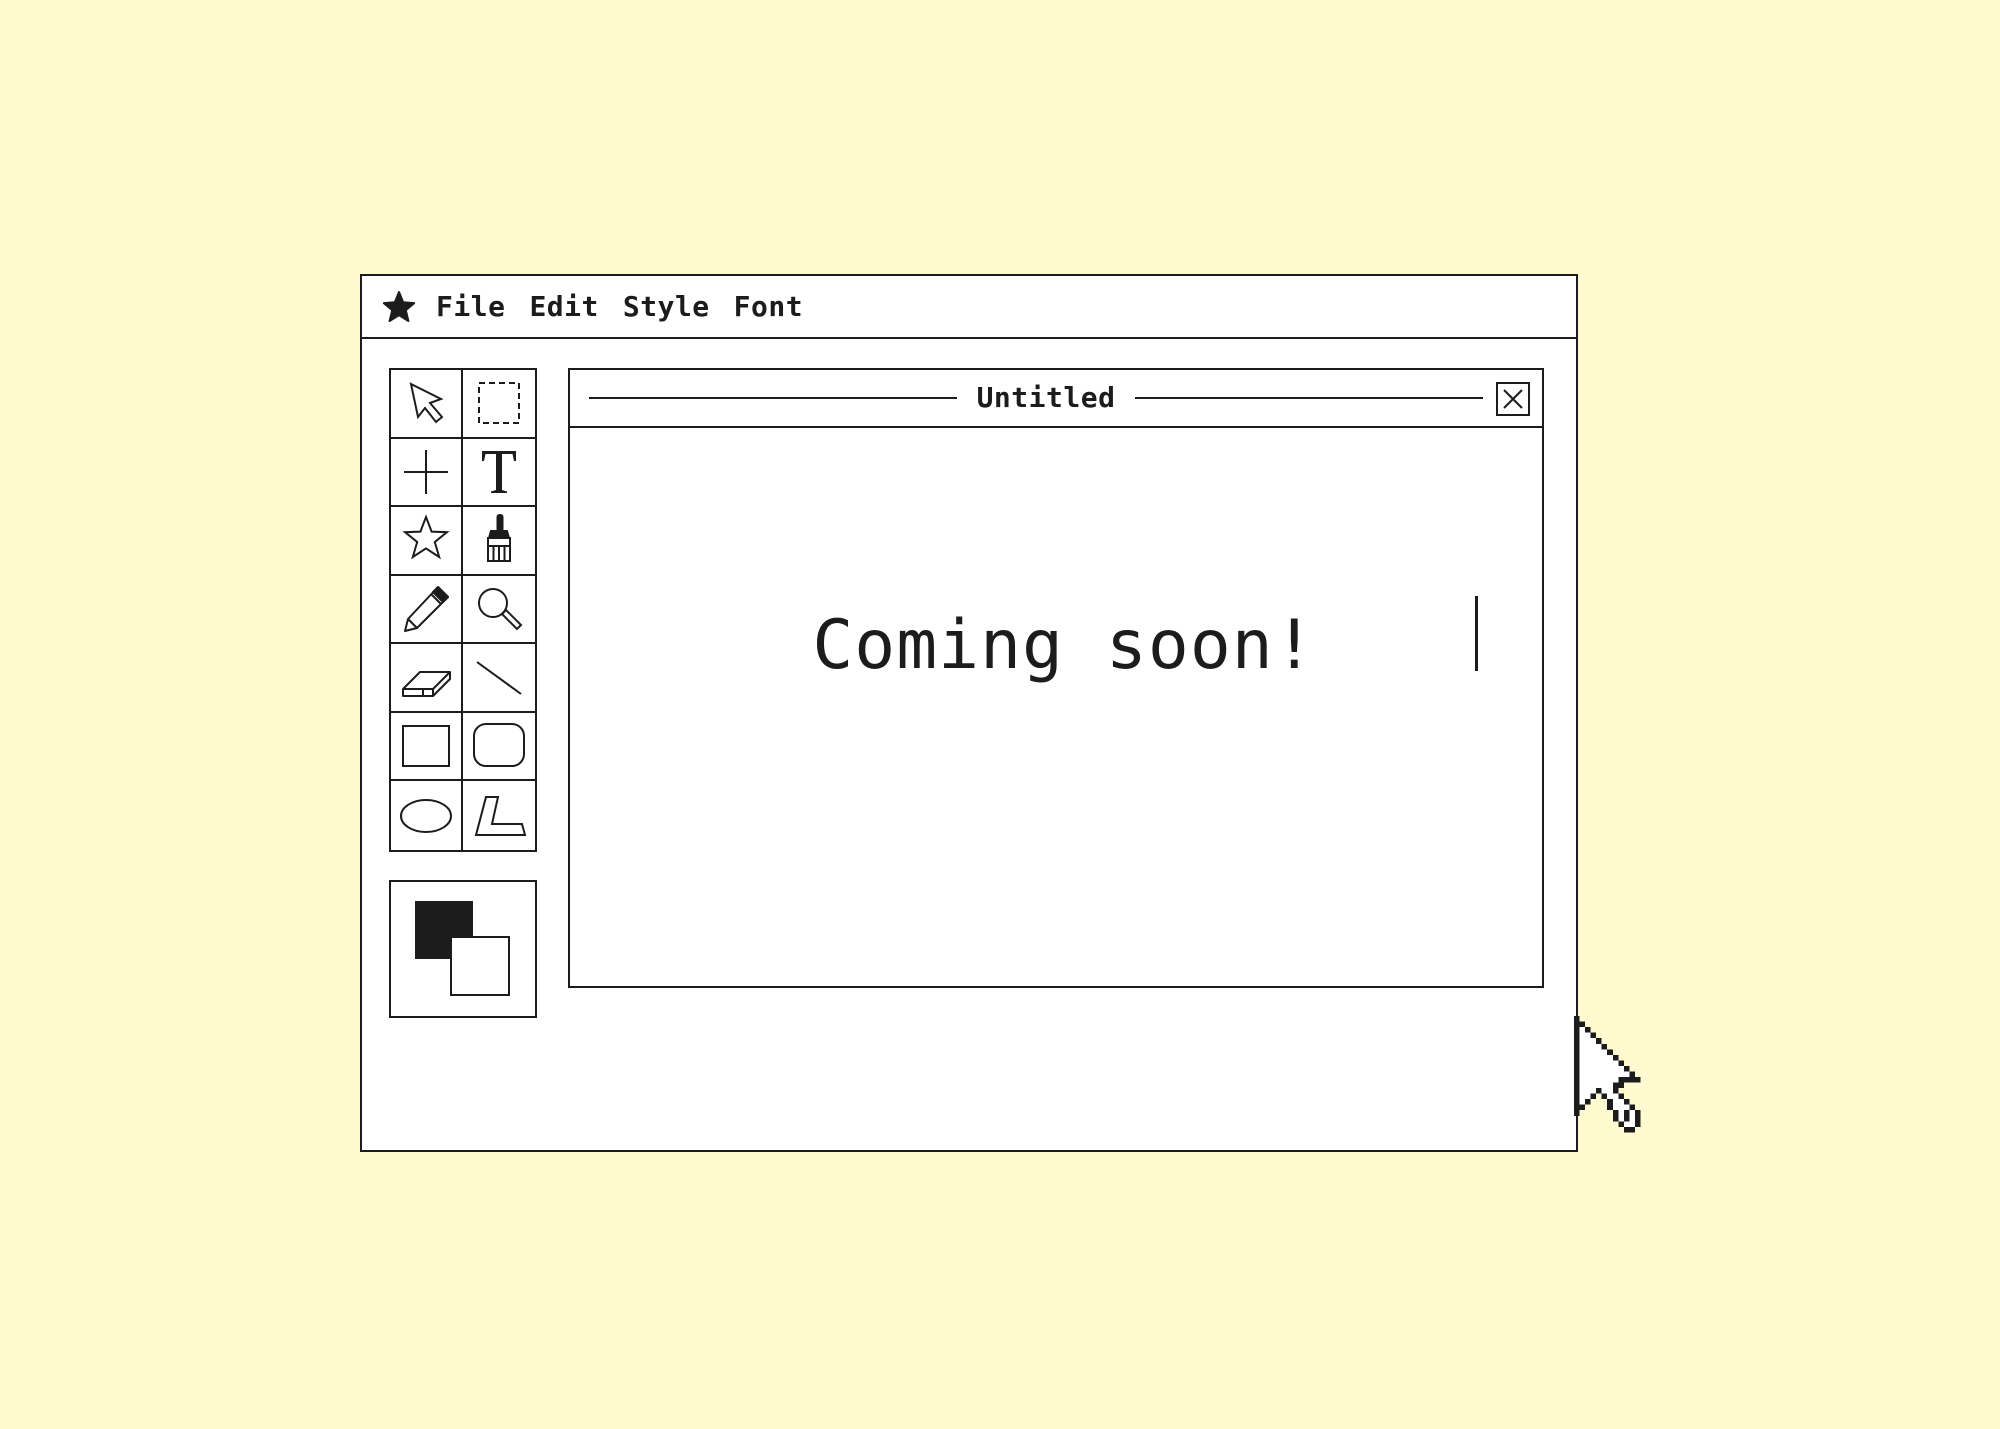  Describe the element at coordinates (426, 683) in the screenshot. I see `eraser-icon` at that location.